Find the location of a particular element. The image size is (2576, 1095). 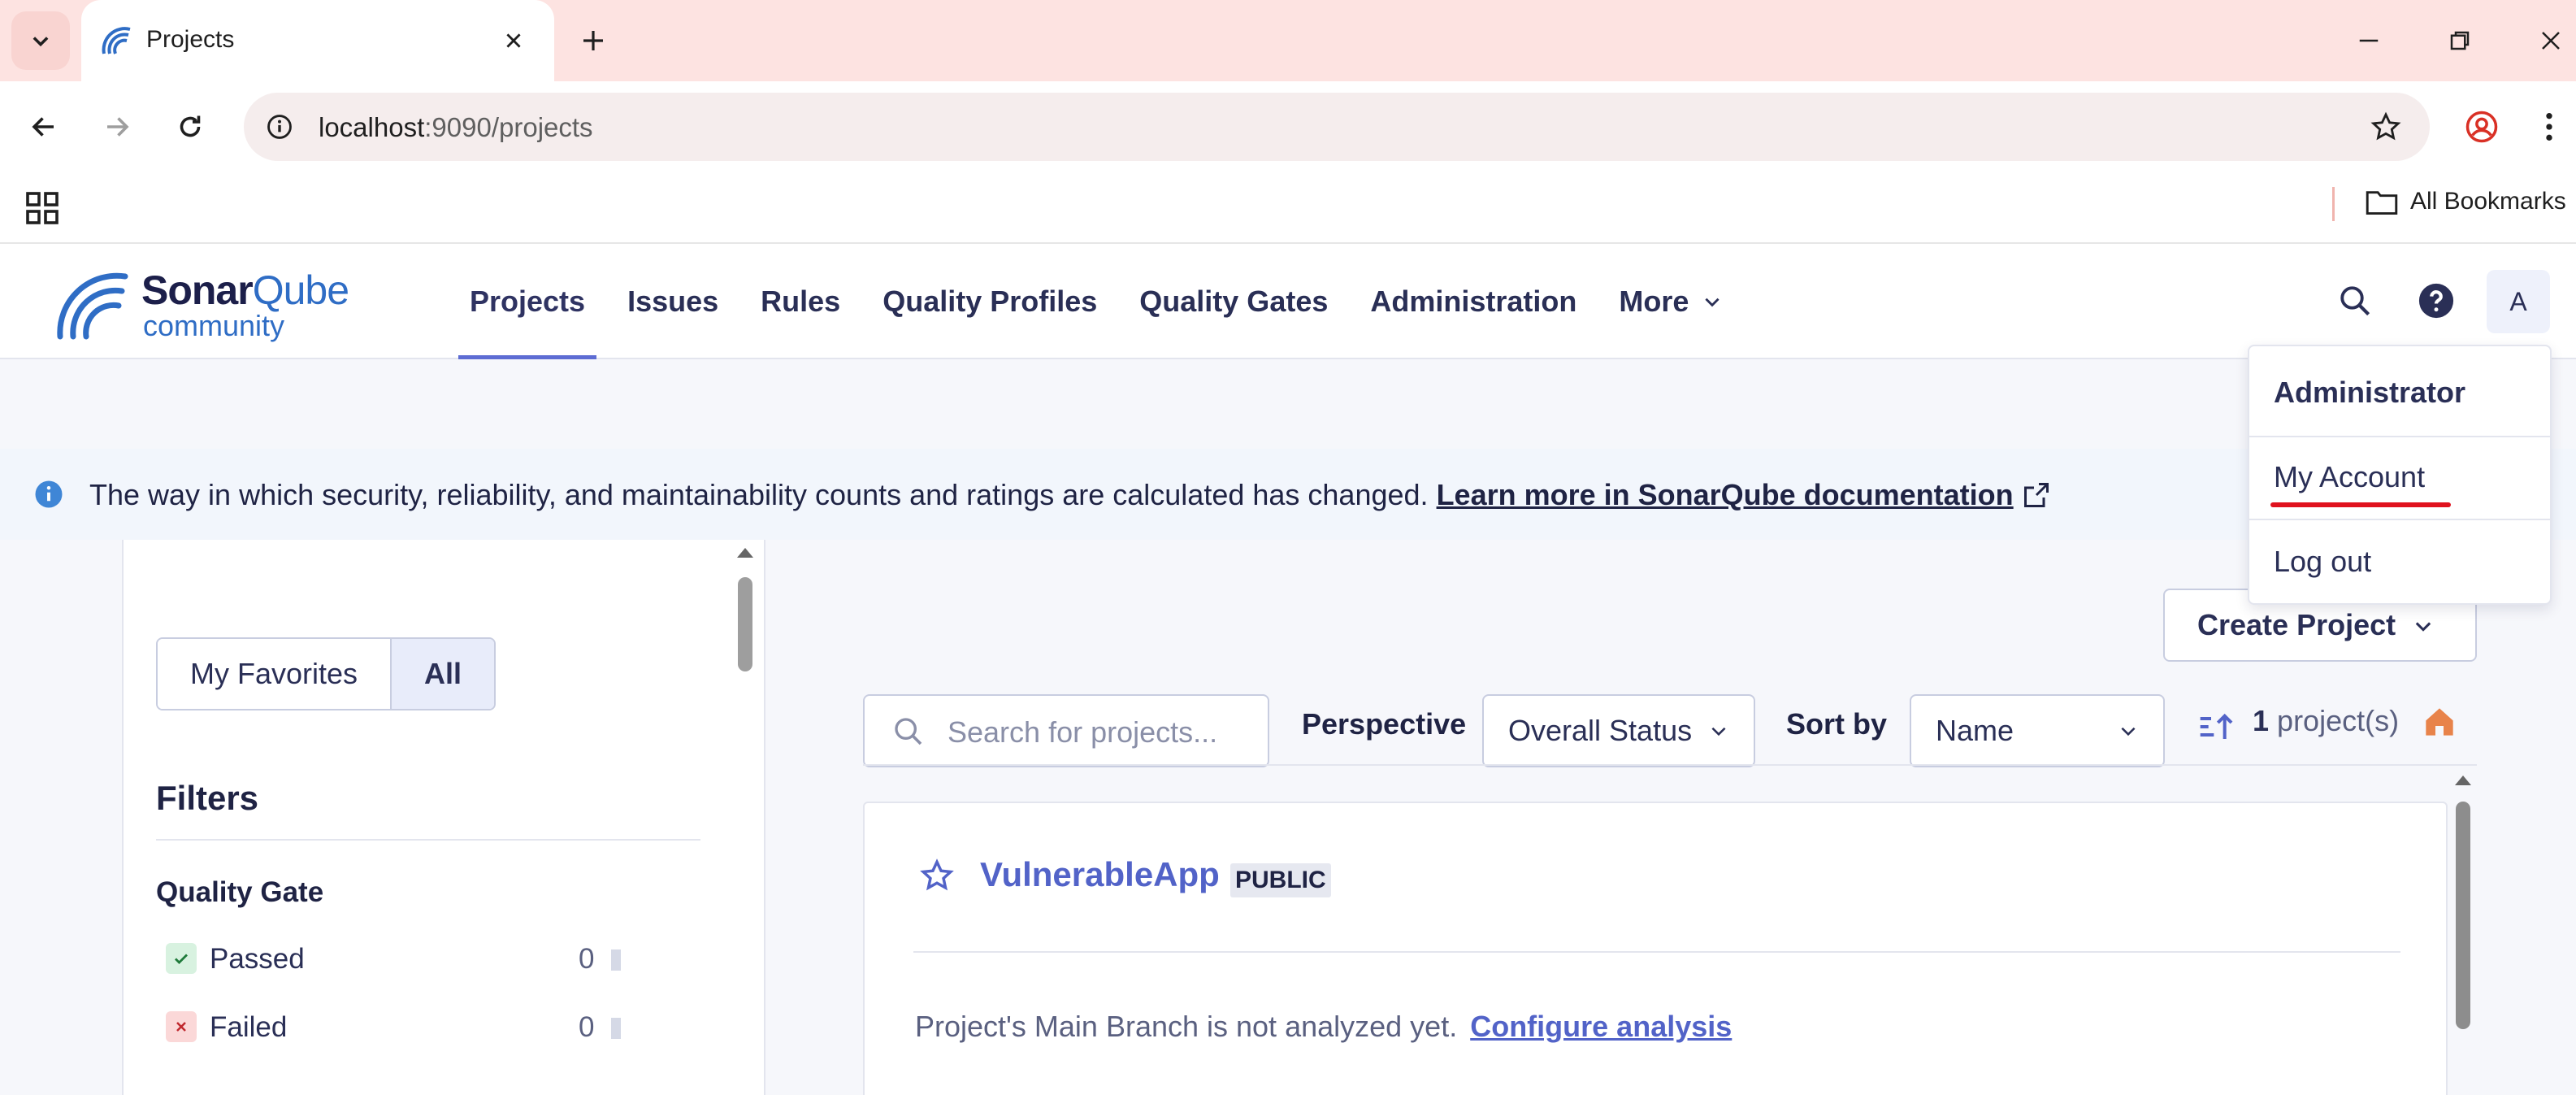

account-dropdown-menu: Administrator My Account Log out is located at coordinates (2400, 475).